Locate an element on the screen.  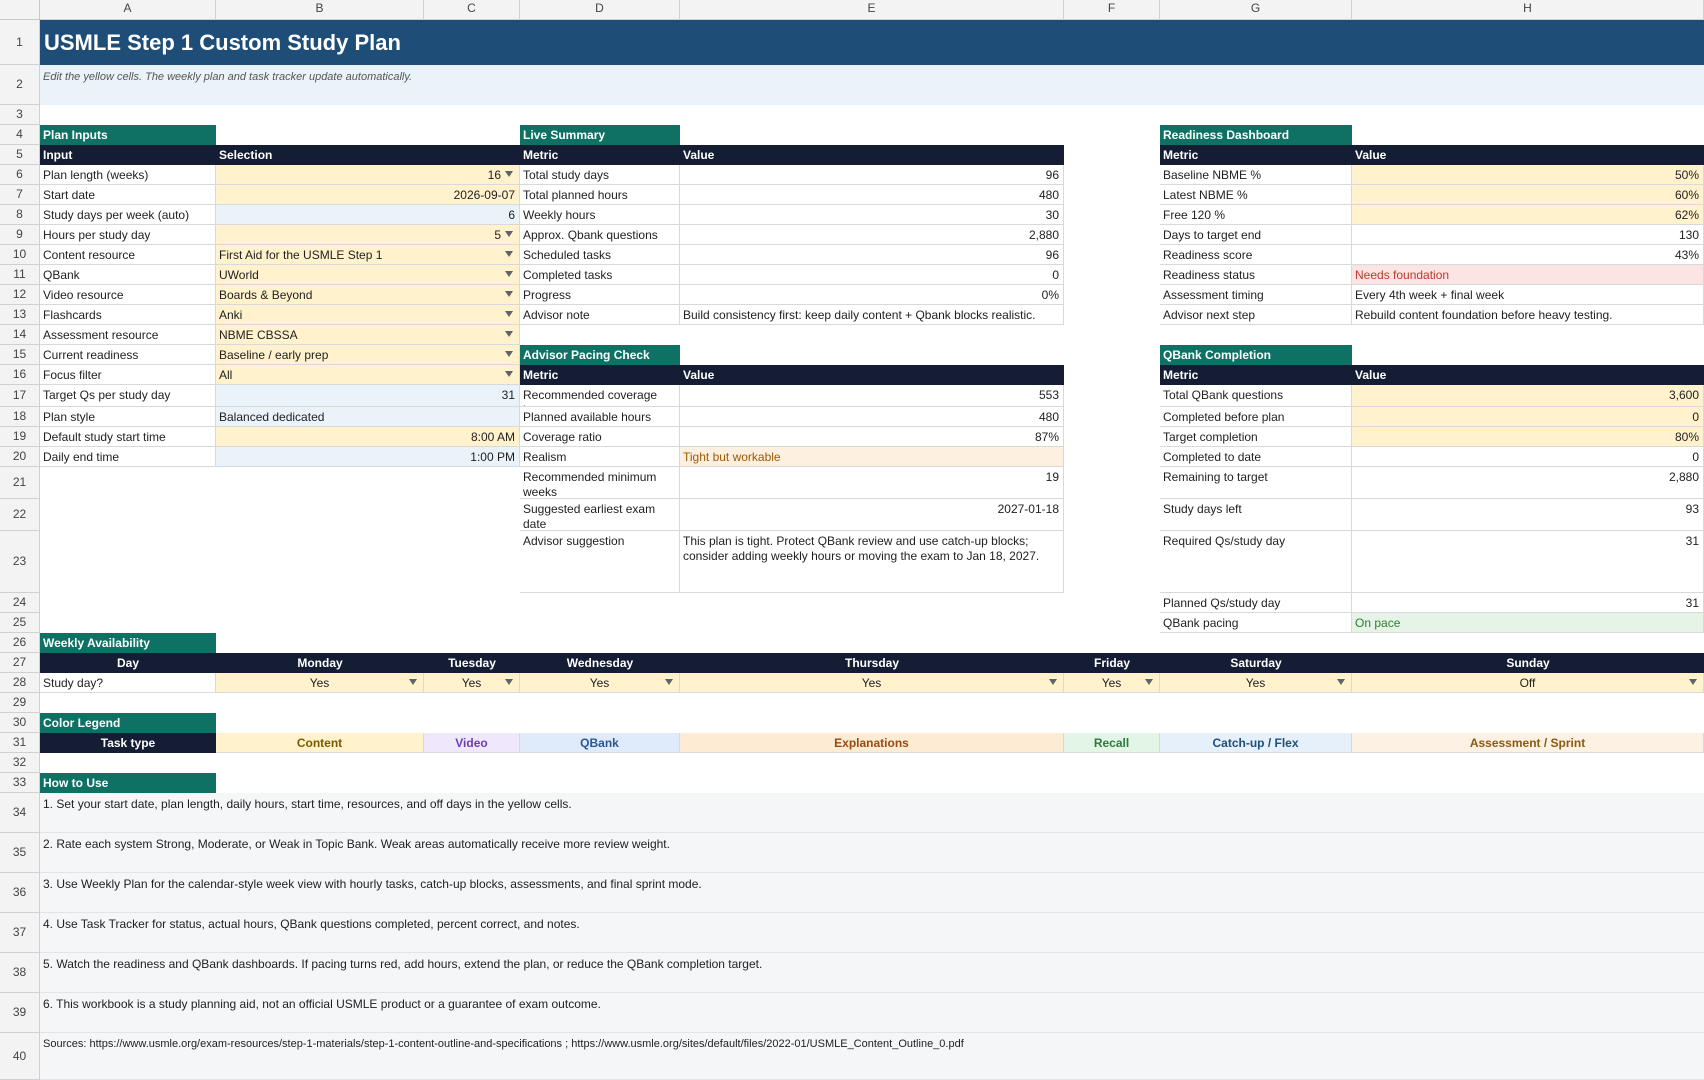
row-header-25: 25 is located at coordinates (20, 623).